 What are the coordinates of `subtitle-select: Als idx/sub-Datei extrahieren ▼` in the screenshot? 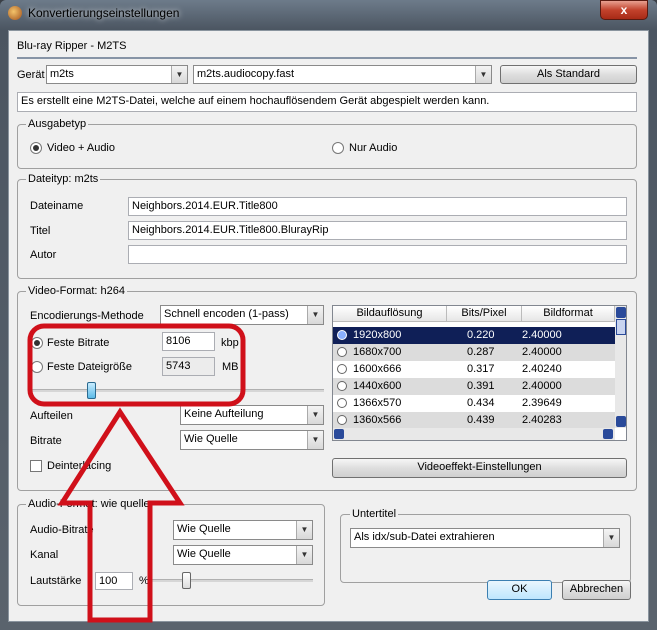 It's located at (485, 538).